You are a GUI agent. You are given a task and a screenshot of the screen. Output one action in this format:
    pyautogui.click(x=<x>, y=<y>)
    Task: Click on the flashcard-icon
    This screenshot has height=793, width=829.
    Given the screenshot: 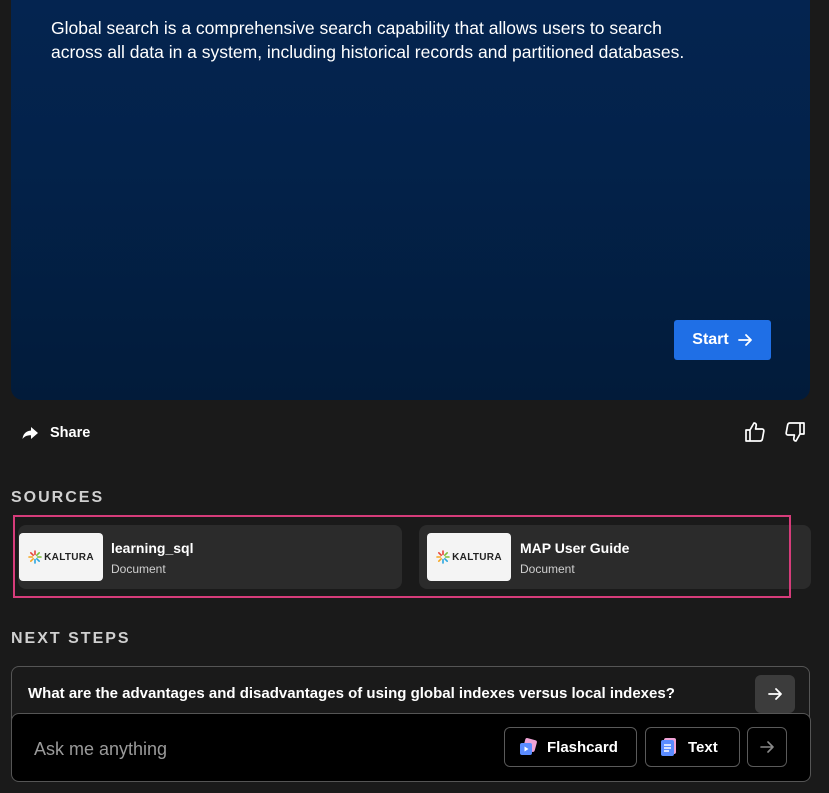 What is the action you would take?
    pyautogui.click(x=528, y=746)
    